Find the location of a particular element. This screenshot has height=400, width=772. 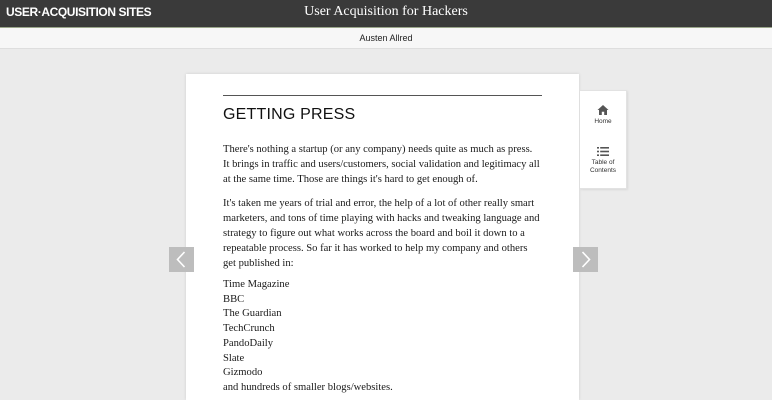

home-button: Home is located at coordinates (603, 115).